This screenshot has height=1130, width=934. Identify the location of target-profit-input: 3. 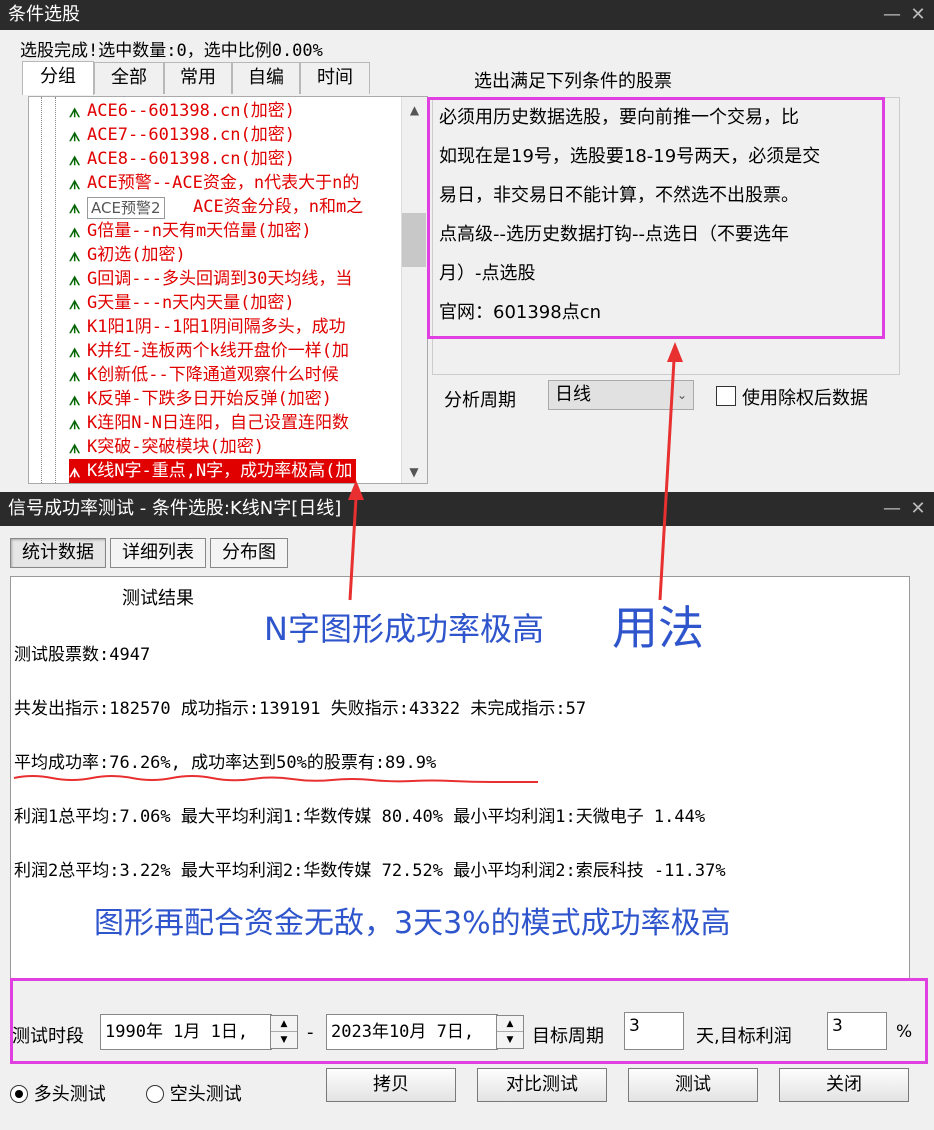
(857, 1031).